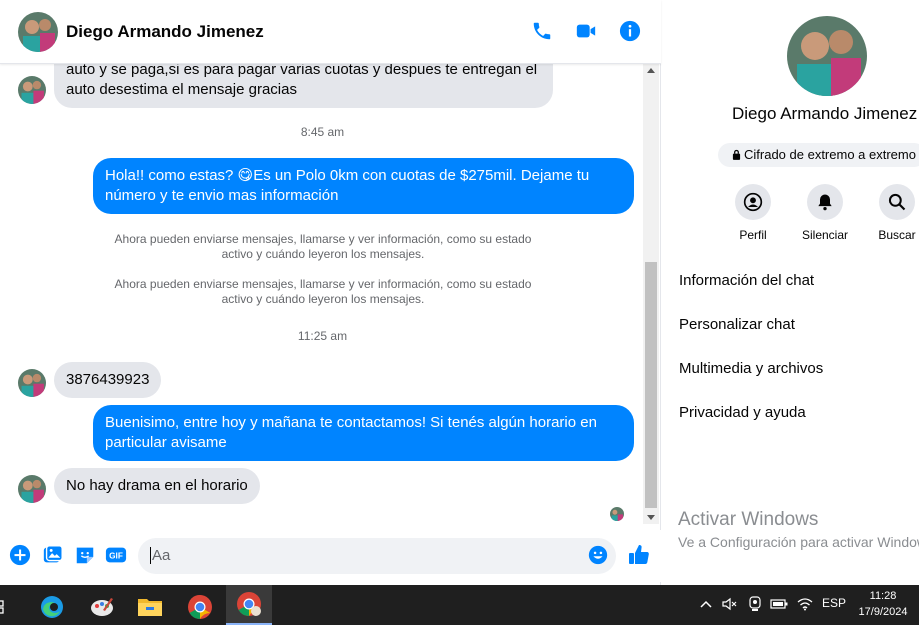 The image size is (919, 625). I want to click on search-icon, so click(897, 202).